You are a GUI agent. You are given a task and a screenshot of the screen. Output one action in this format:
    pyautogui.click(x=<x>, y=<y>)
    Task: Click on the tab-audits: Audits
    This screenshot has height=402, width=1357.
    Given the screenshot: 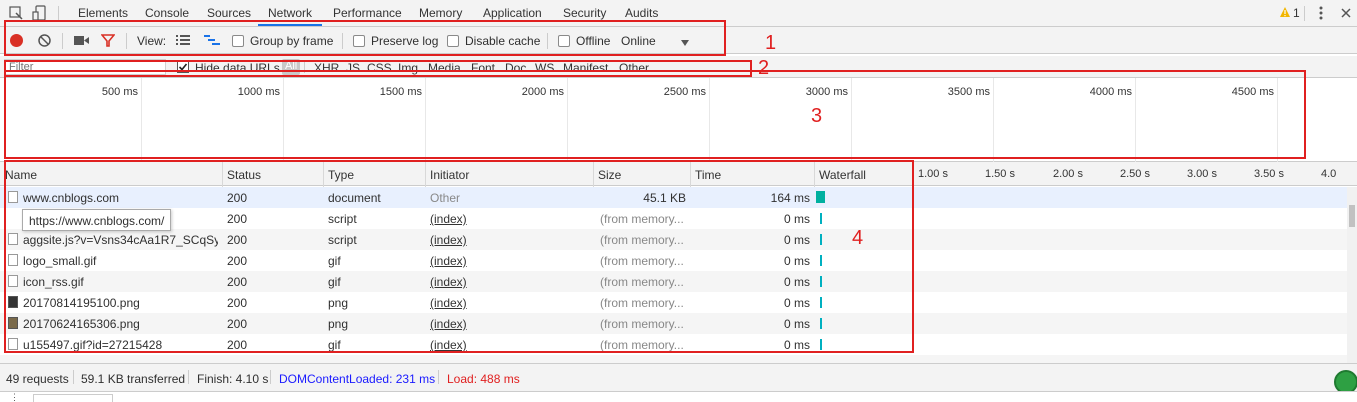 What is the action you would take?
    pyautogui.click(x=641, y=13)
    